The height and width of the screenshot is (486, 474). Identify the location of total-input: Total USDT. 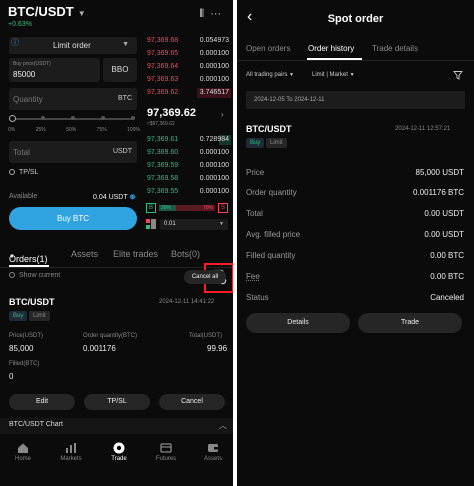
(73, 152).